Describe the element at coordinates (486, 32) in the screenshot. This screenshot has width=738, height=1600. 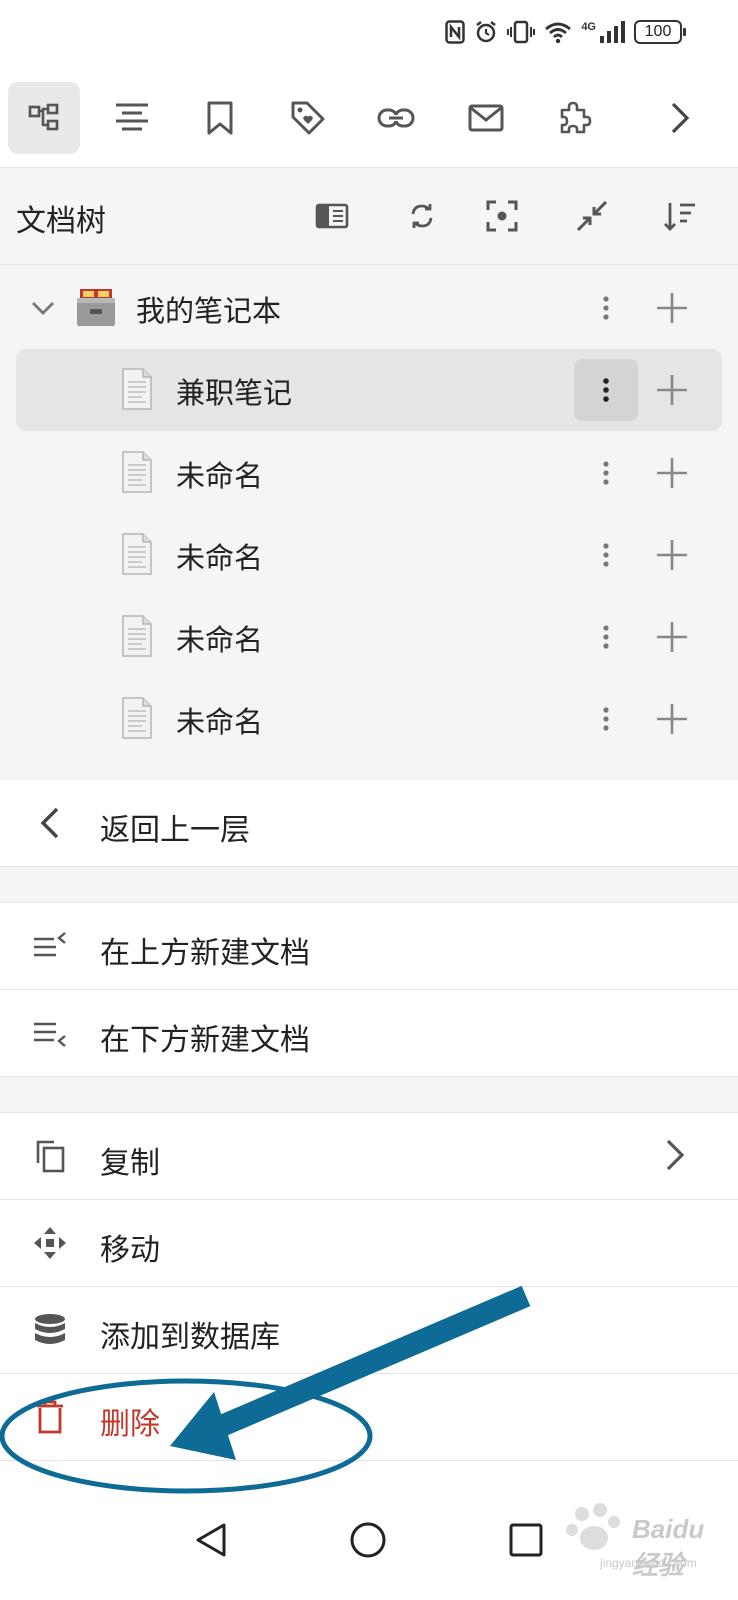
I see `alarm-icon` at that location.